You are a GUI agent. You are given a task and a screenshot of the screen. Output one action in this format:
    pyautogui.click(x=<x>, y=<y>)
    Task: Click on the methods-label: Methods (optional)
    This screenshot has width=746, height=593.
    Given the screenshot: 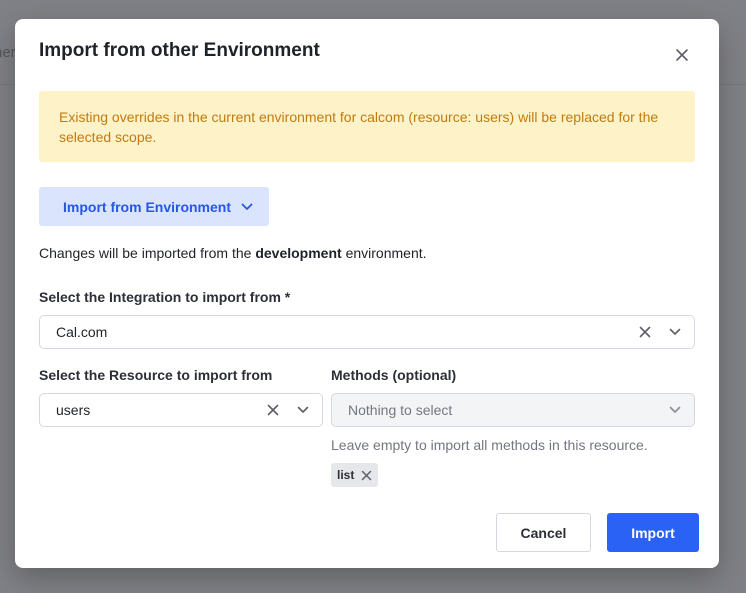 What is the action you would take?
    pyautogui.click(x=394, y=375)
    